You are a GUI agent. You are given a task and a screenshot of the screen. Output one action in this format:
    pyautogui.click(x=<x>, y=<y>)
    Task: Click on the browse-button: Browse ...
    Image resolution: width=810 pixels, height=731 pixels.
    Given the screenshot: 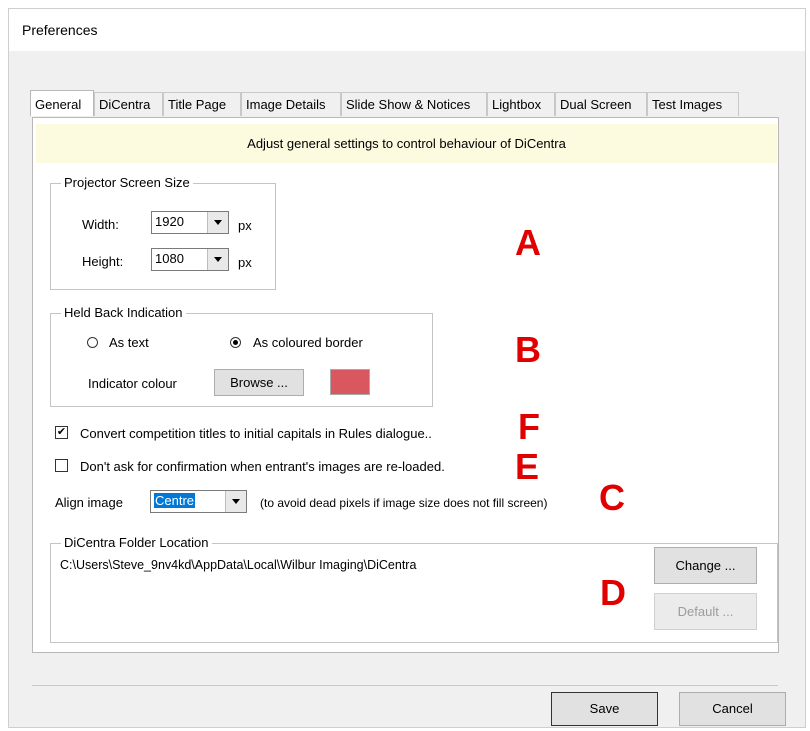 What is the action you would take?
    pyautogui.click(x=259, y=382)
    